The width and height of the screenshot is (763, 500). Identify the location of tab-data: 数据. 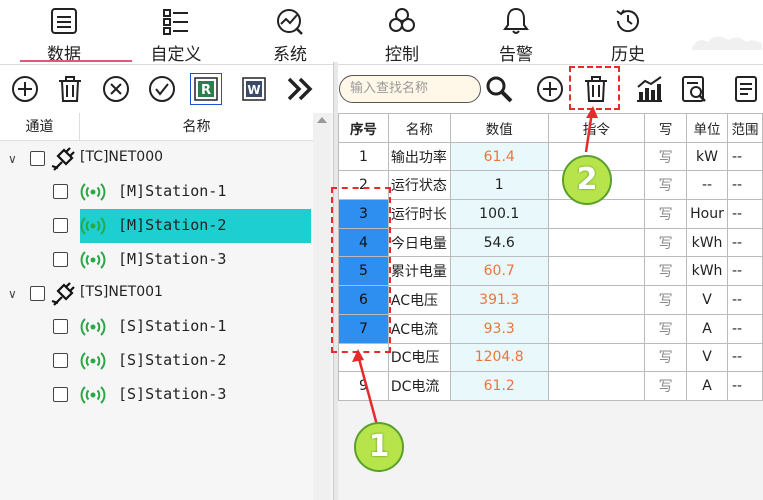
(73, 32).